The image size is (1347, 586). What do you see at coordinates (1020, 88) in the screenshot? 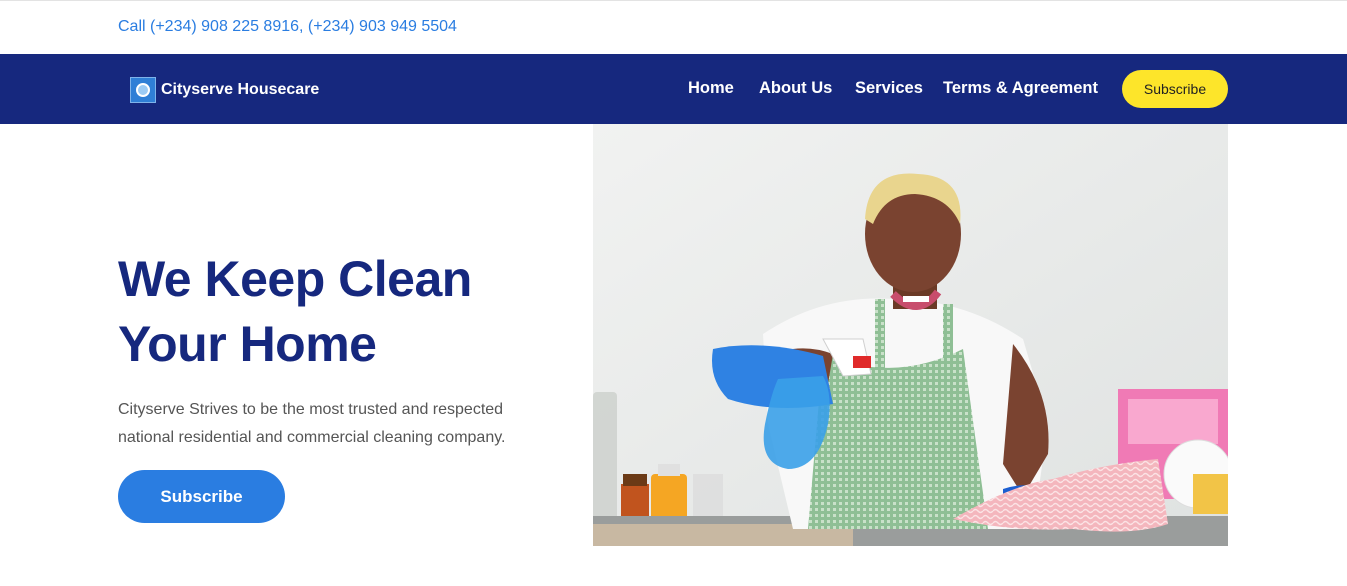
I see `nav-item-terms: Terms & Agreement` at bounding box center [1020, 88].